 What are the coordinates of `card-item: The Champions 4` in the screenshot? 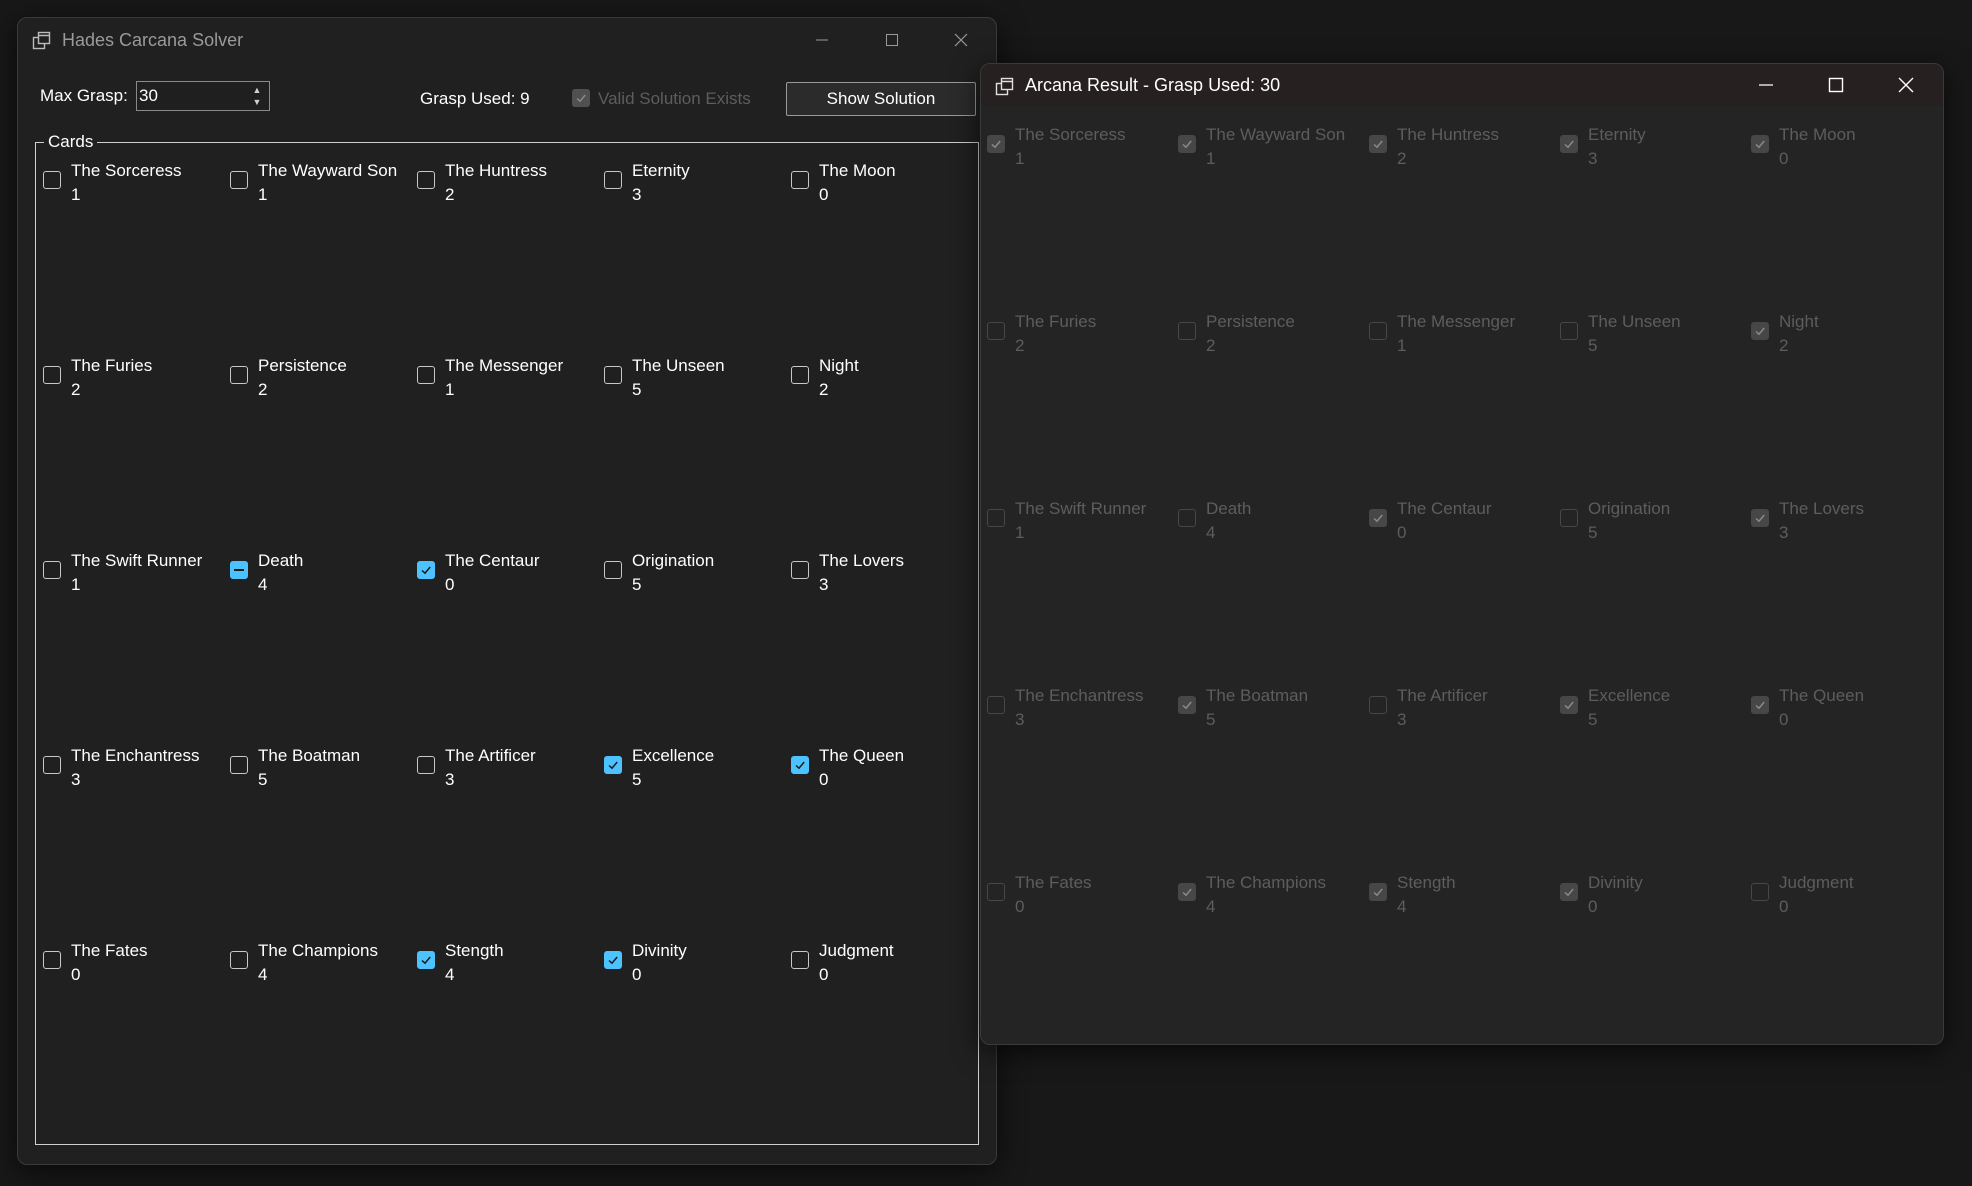 It's located at (323, 1037).